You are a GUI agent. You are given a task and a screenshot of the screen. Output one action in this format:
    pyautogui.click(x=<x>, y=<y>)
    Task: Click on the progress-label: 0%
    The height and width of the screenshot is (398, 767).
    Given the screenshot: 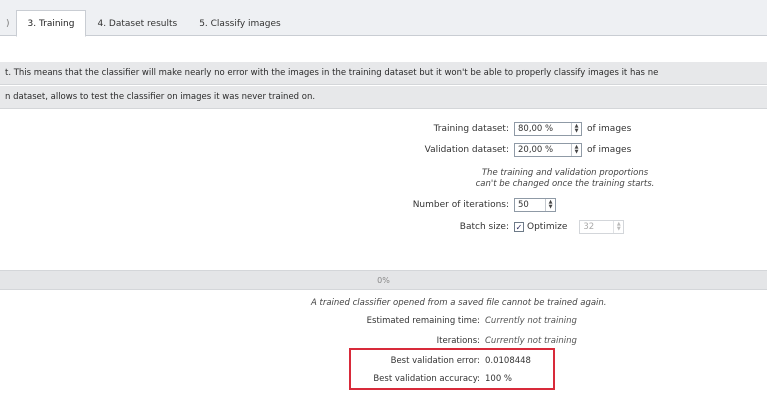 What is the action you would take?
    pyautogui.click(x=383, y=280)
    